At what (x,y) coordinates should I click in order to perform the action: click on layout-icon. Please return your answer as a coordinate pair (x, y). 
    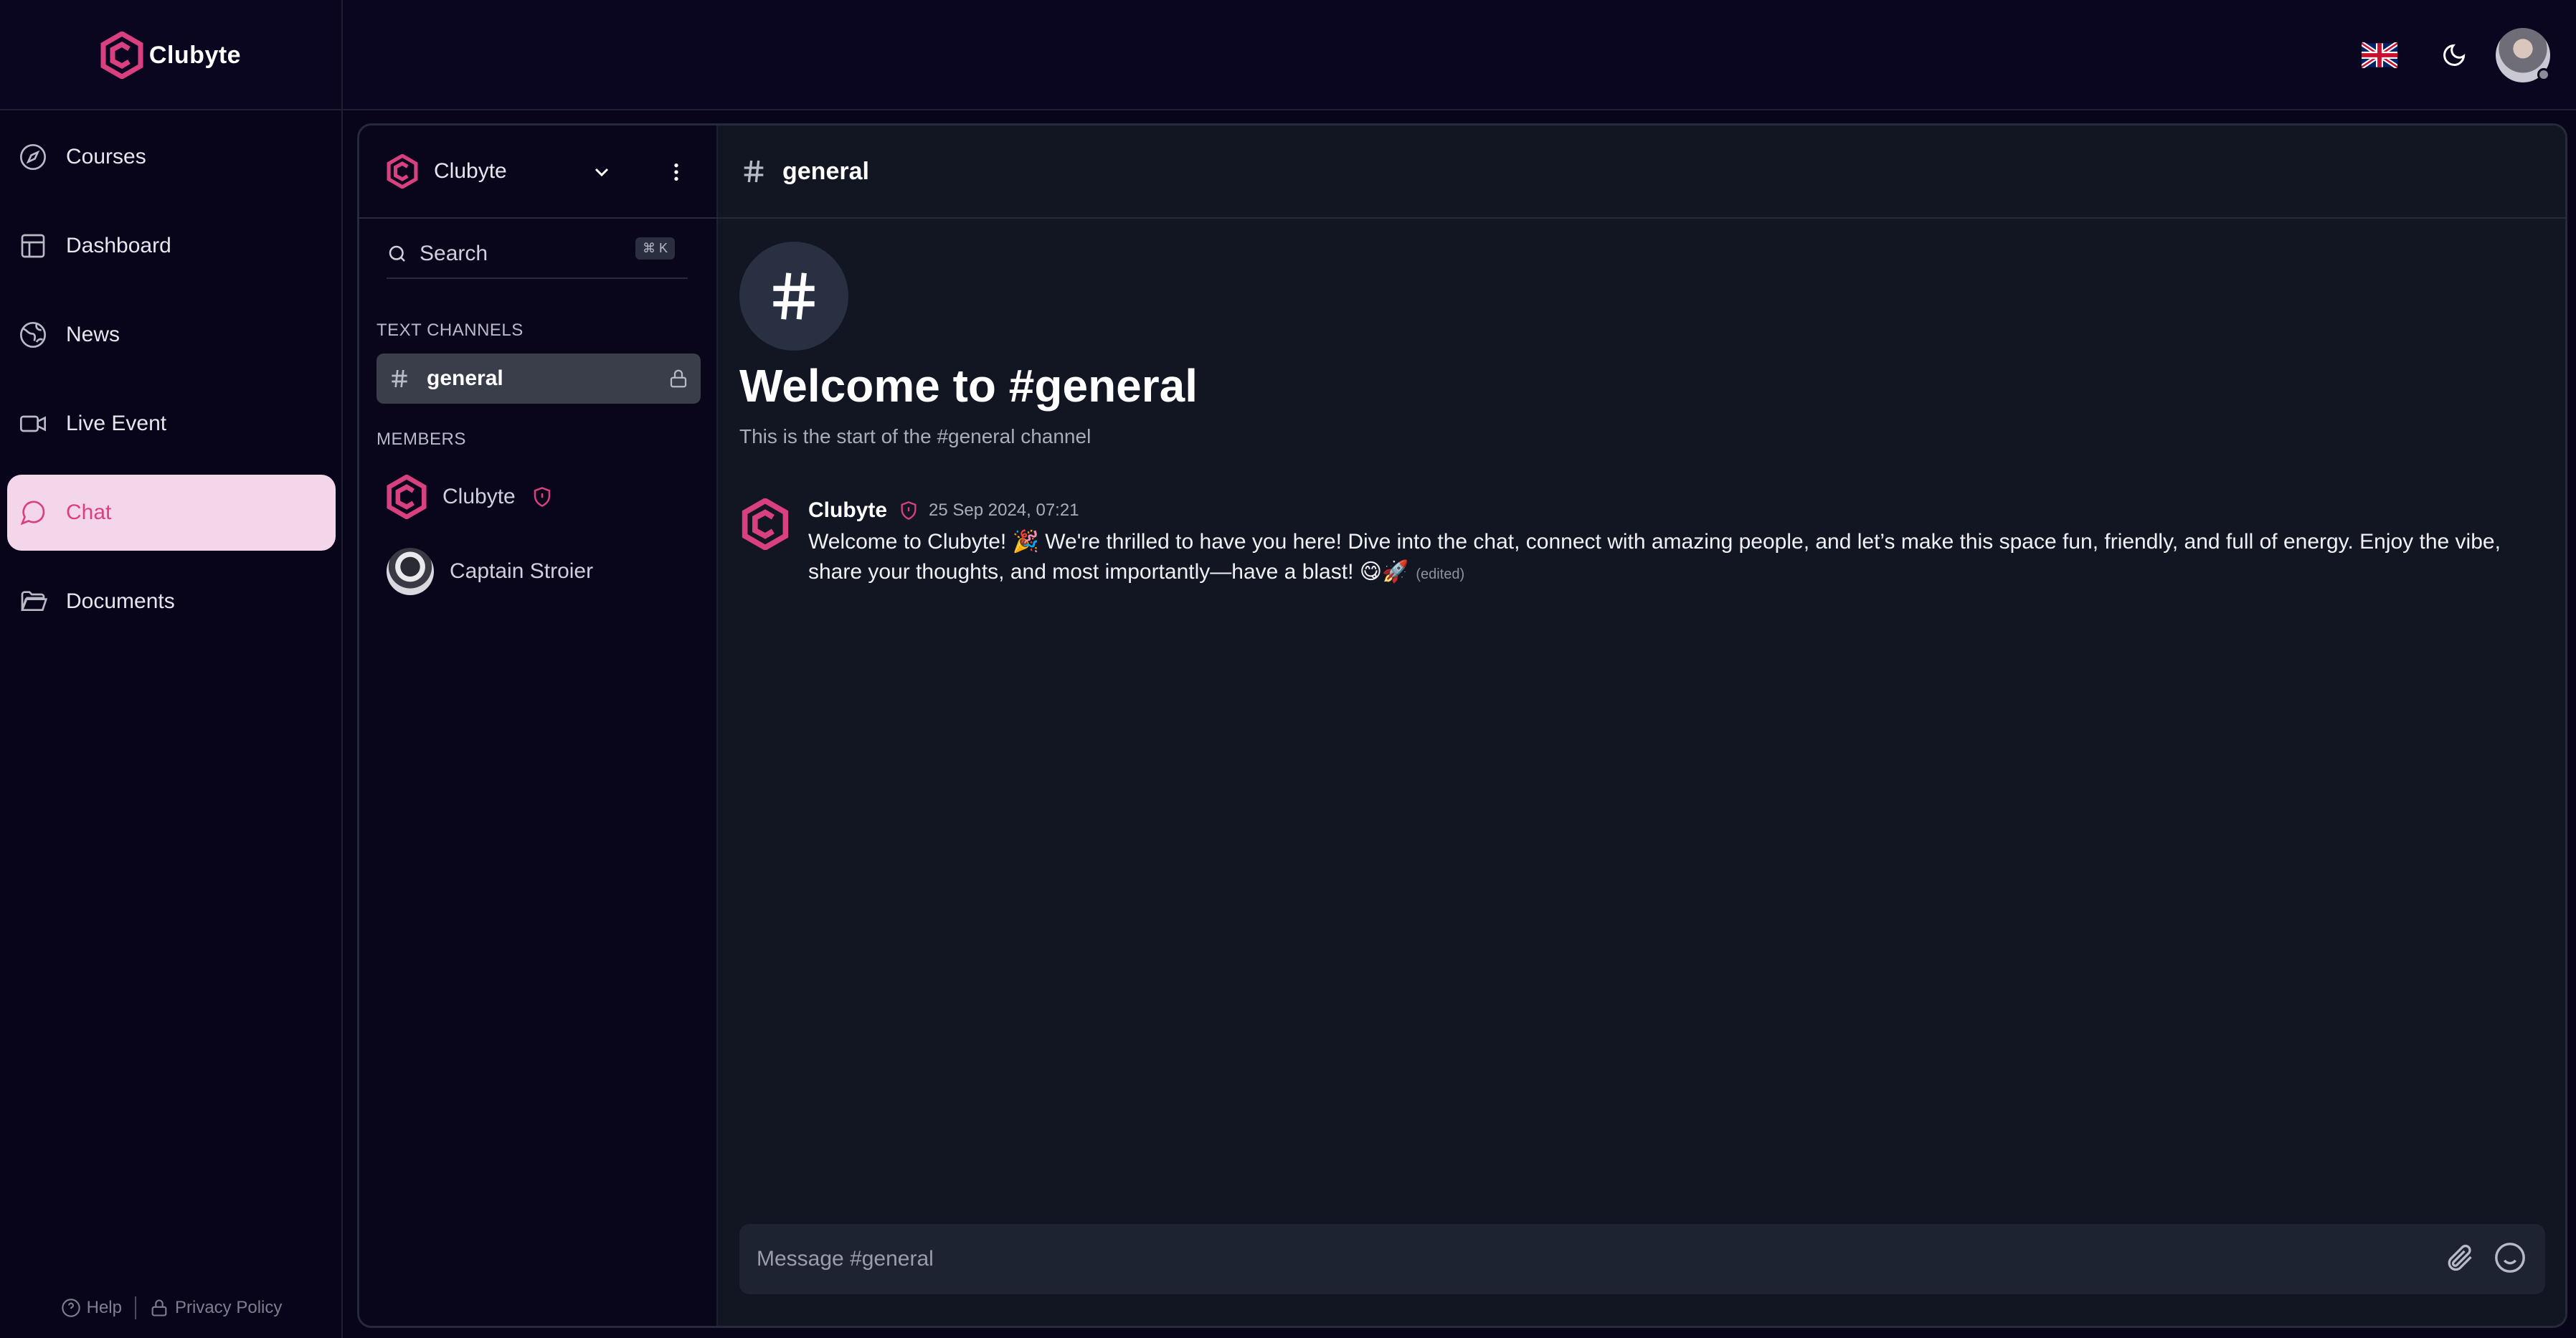
    Looking at the image, I should click on (33, 246).